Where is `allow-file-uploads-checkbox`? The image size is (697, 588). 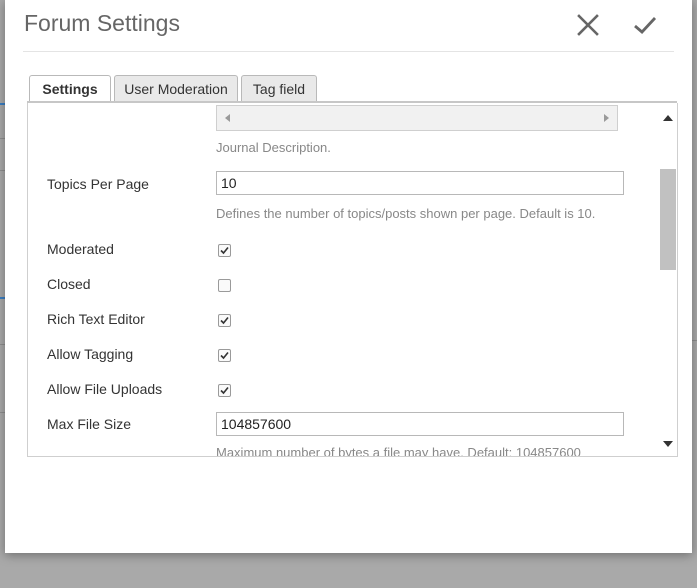 allow-file-uploads-checkbox is located at coordinates (224, 390).